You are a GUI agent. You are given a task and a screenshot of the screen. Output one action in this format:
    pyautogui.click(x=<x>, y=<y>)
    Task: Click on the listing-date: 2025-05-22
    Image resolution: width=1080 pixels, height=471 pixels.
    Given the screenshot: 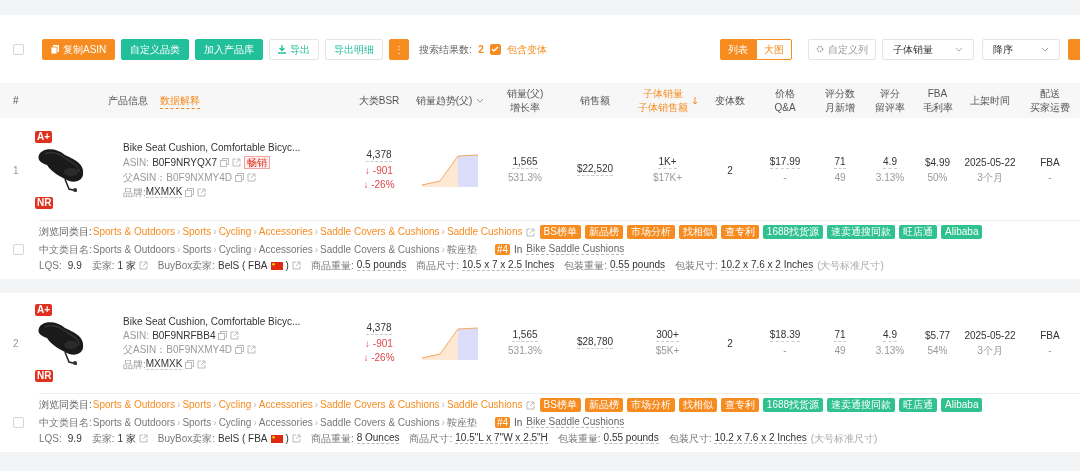 What is the action you would take?
    pyautogui.click(x=990, y=163)
    